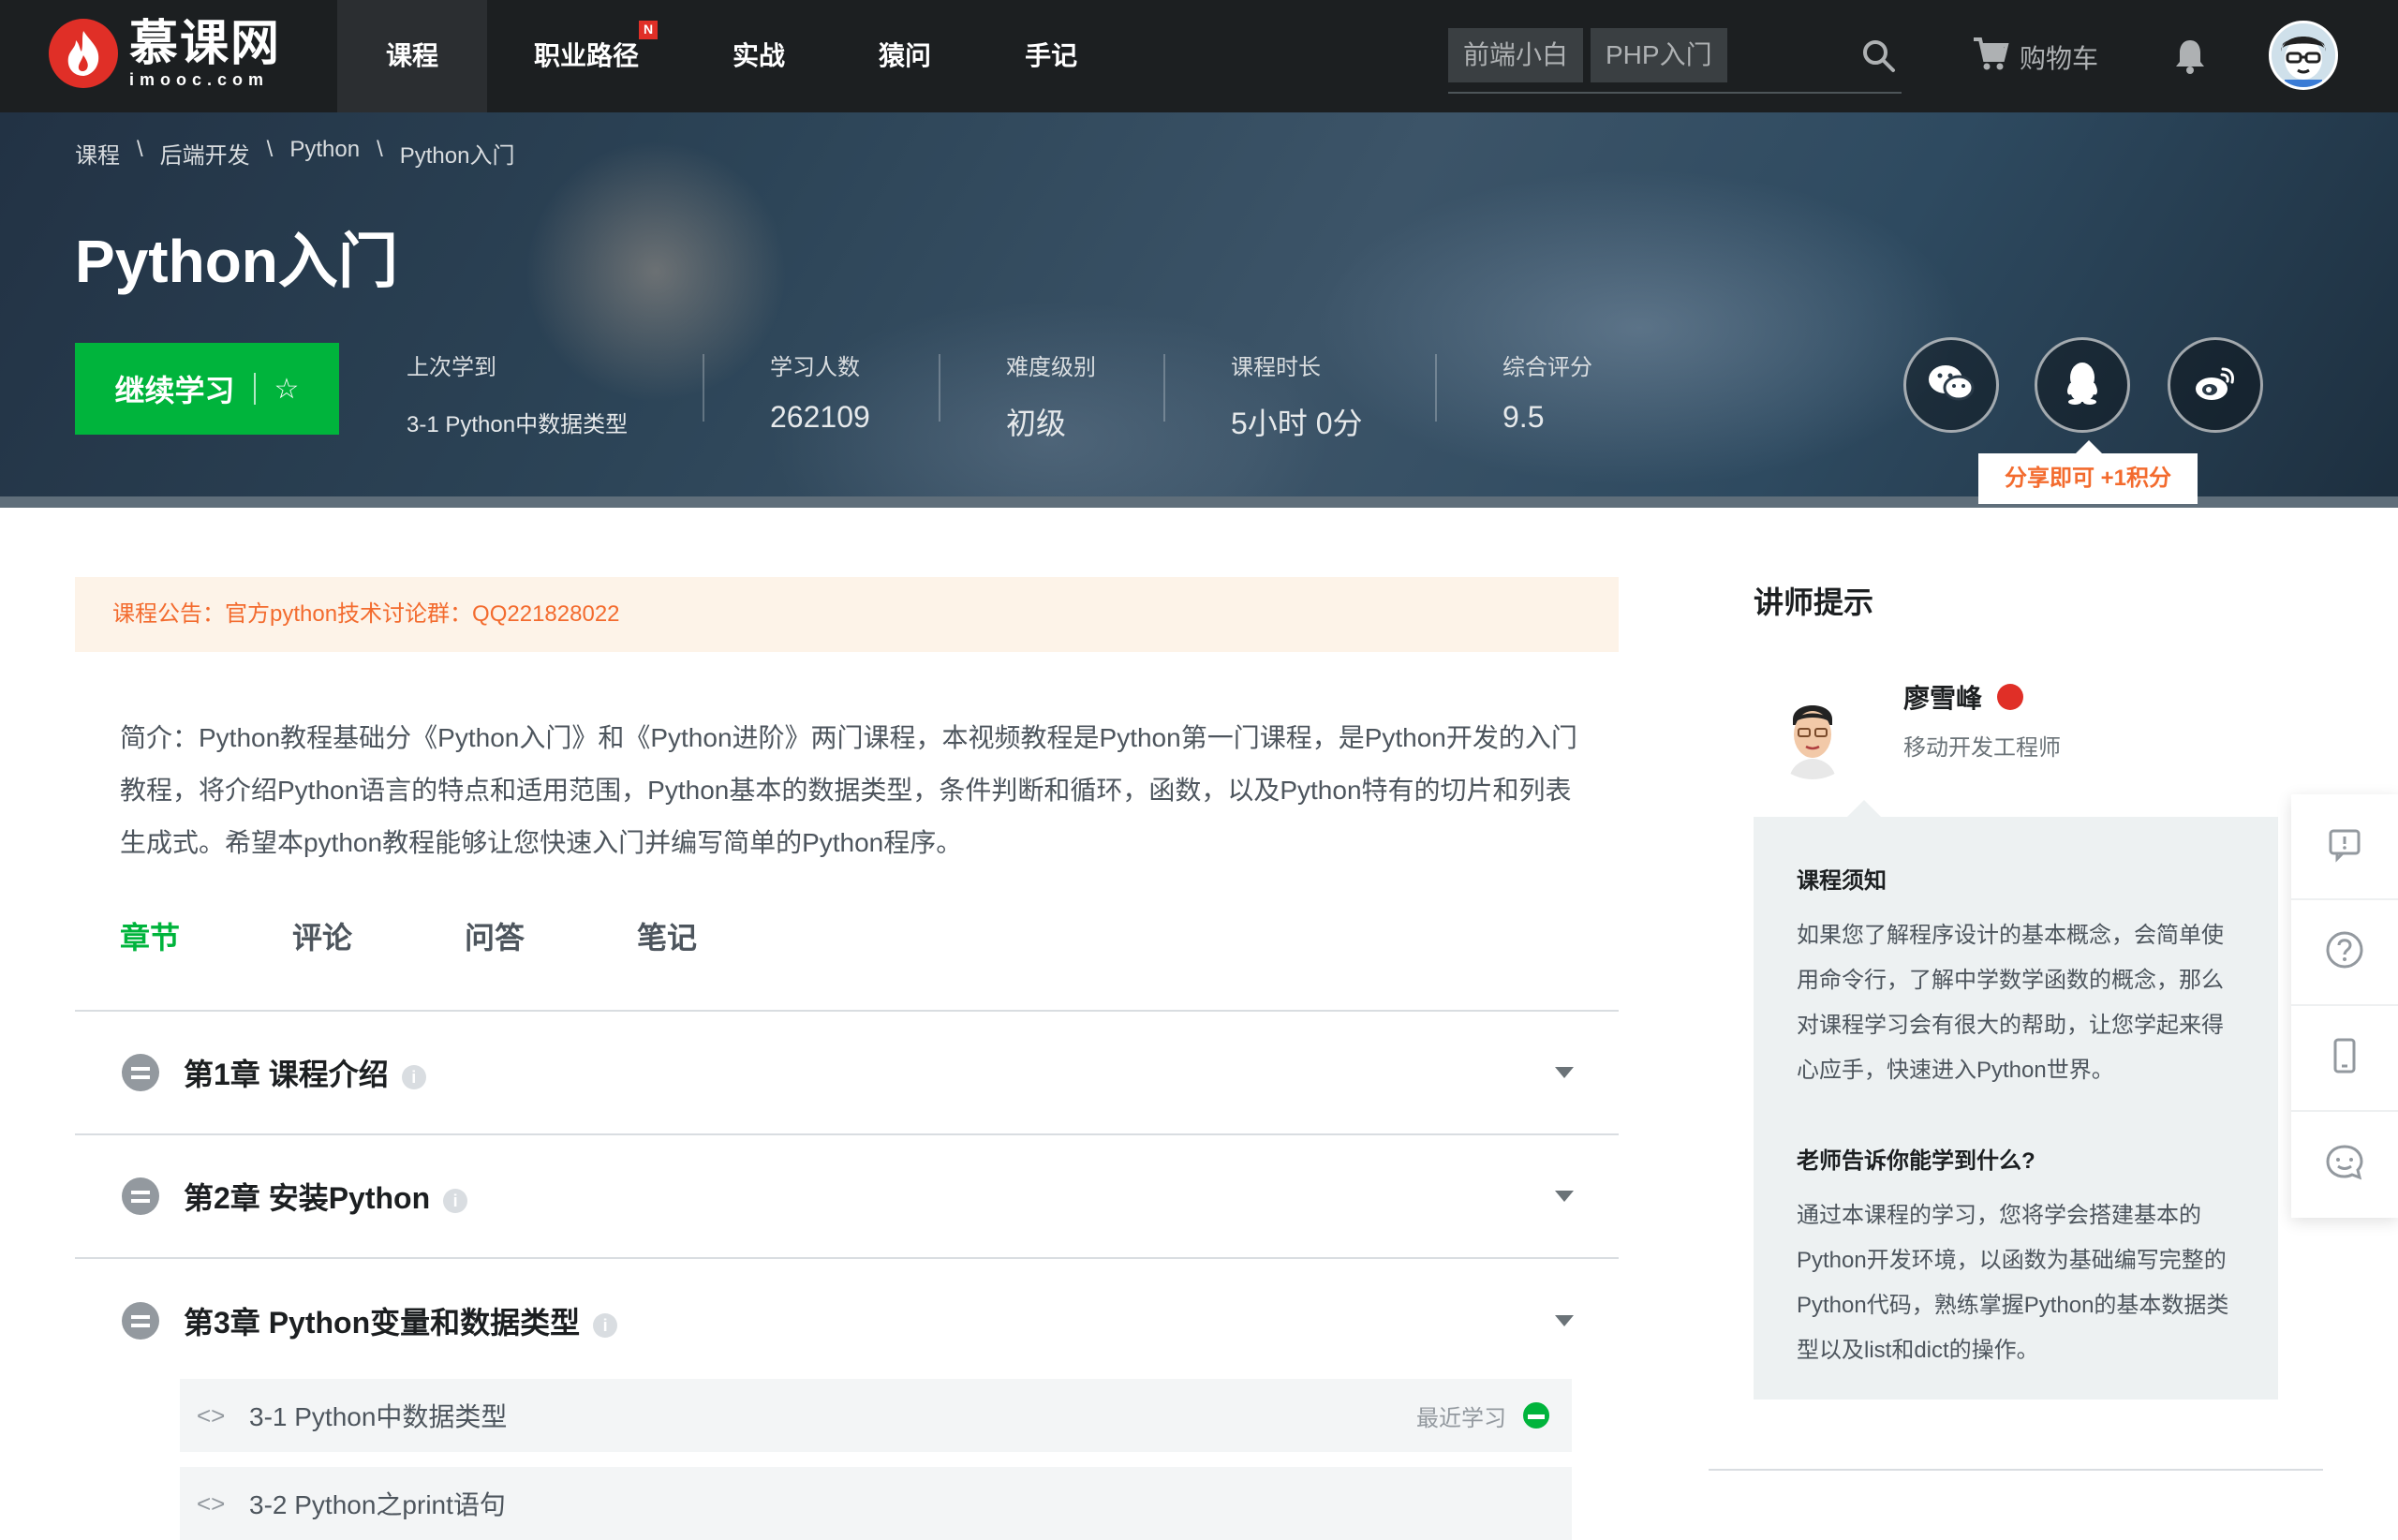  Describe the element at coordinates (2016, 1470) in the screenshot. I see `sidebar-divider` at that location.